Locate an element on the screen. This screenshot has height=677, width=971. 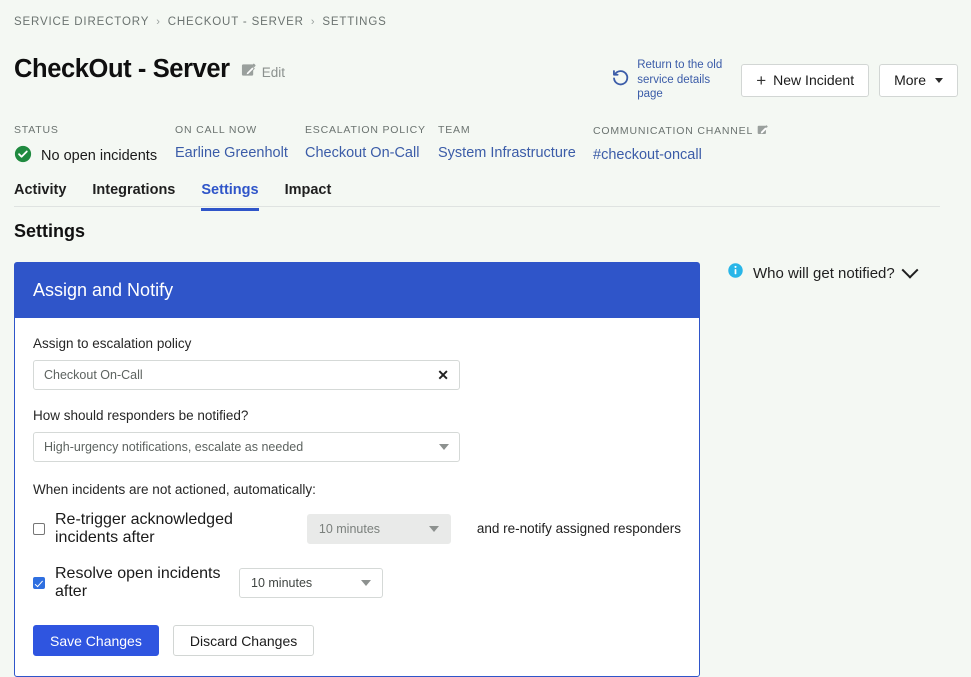
who-will-get-notified-label: Who will get notified? is located at coordinates (824, 273).